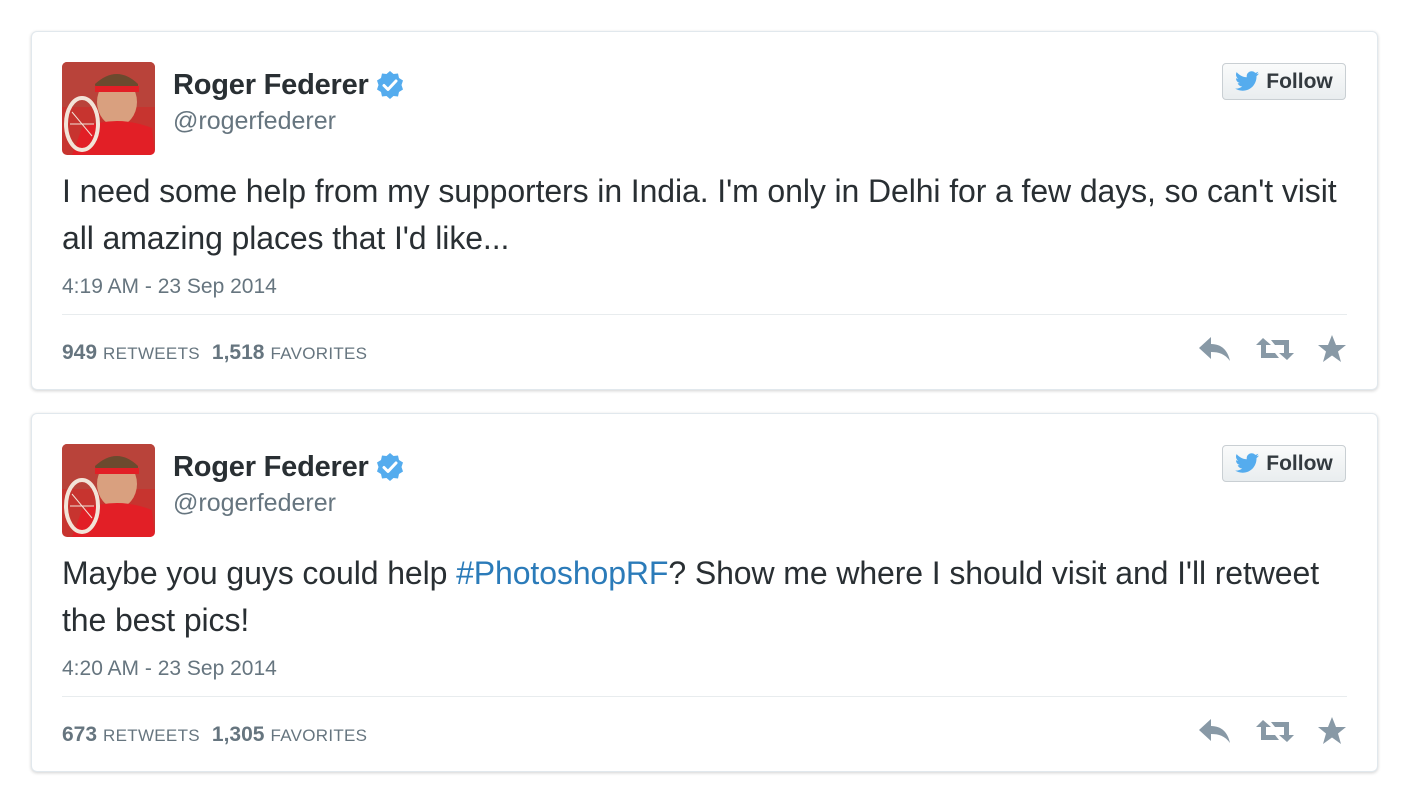 The image size is (1408, 792). Describe the element at coordinates (79, 735) in the screenshot. I see `retweet-count: 673` at that location.